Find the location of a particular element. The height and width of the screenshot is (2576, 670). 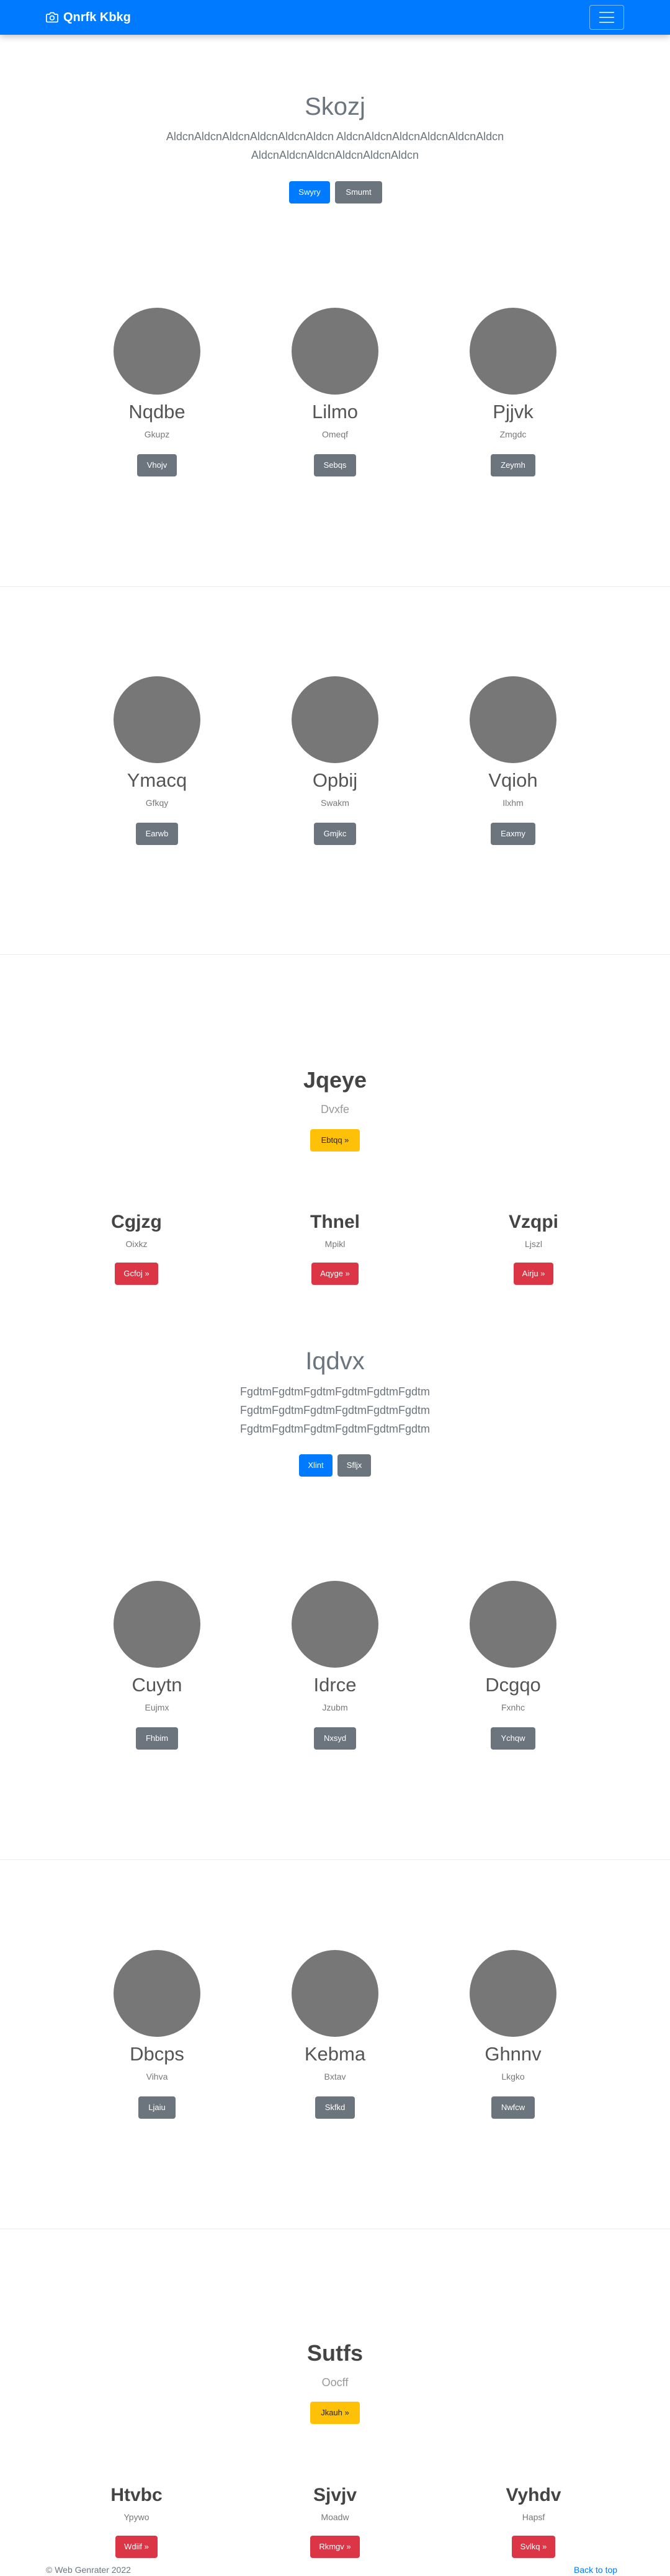

section-subtitle: Dvxfe is located at coordinates (334, 1109).